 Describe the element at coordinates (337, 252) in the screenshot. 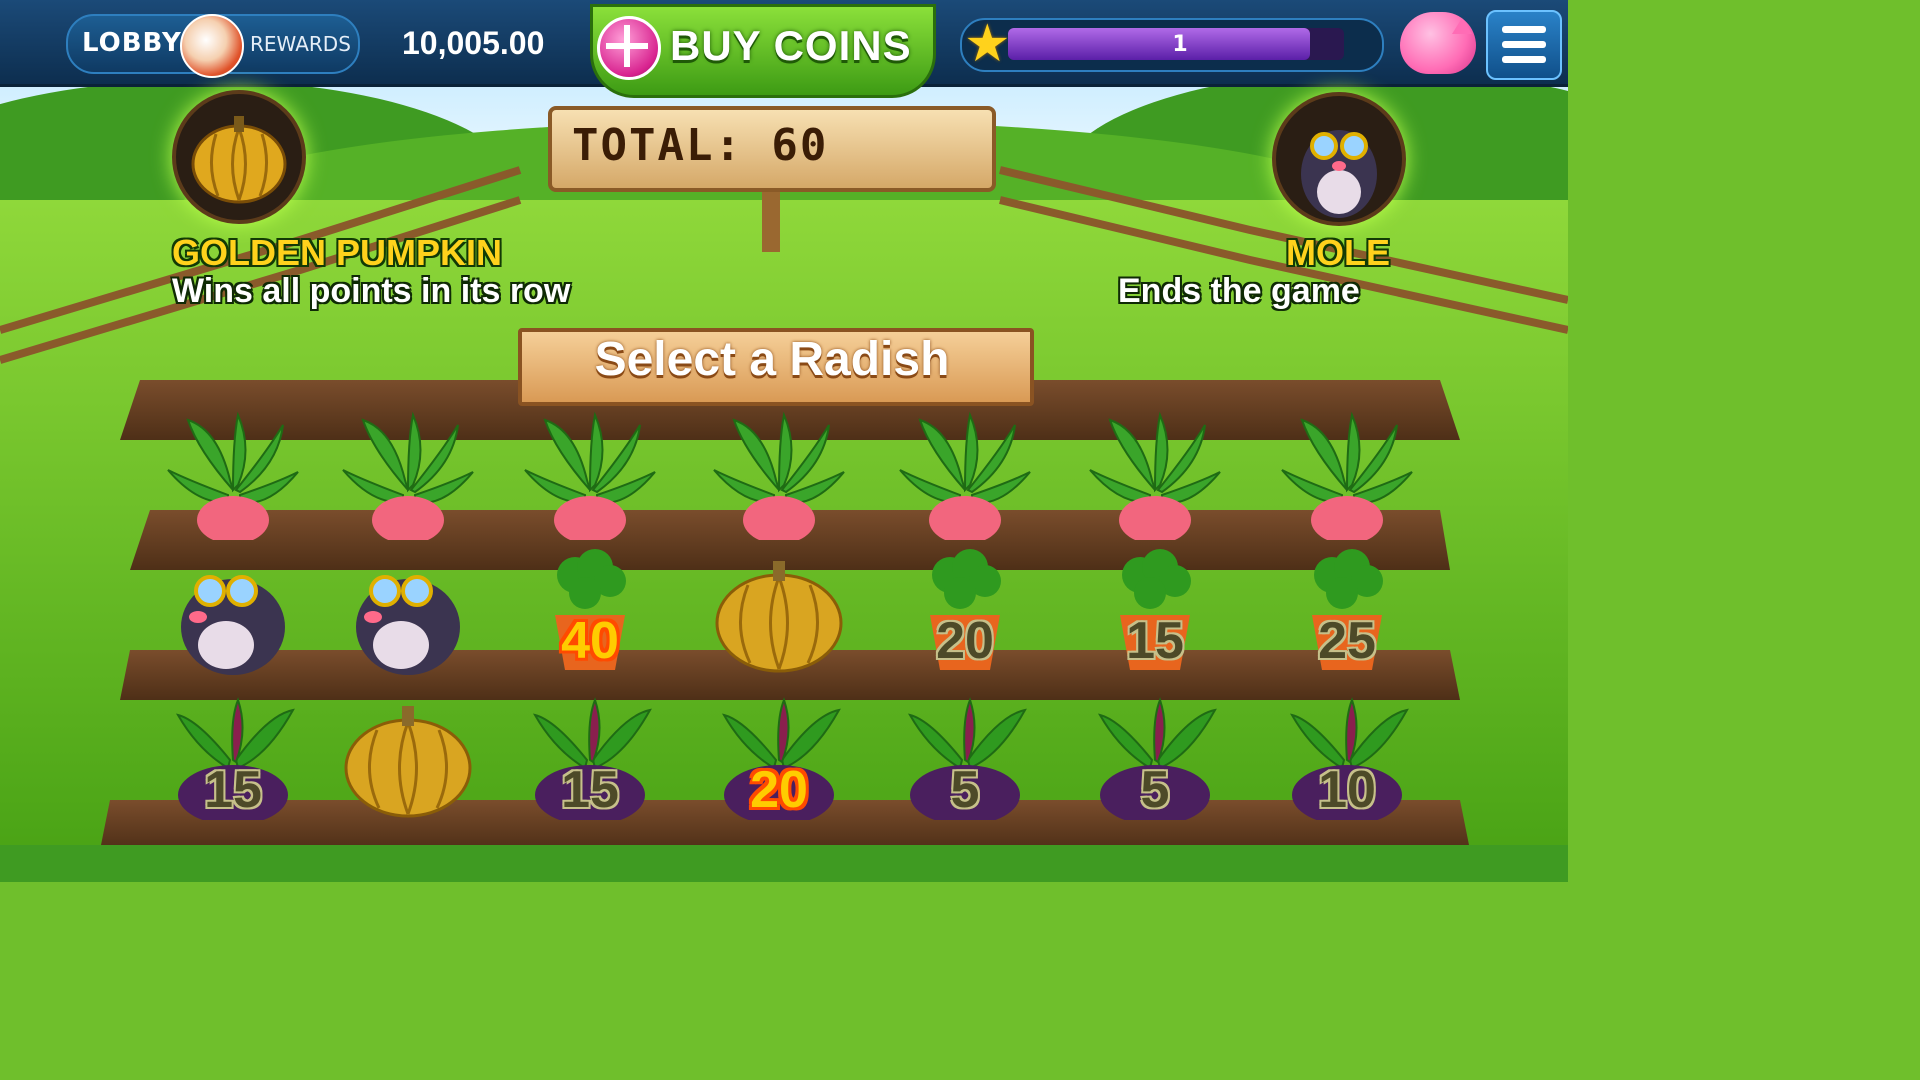

I see `golden-pumpkin-title: GOLDEN PUMPKIN` at that location.